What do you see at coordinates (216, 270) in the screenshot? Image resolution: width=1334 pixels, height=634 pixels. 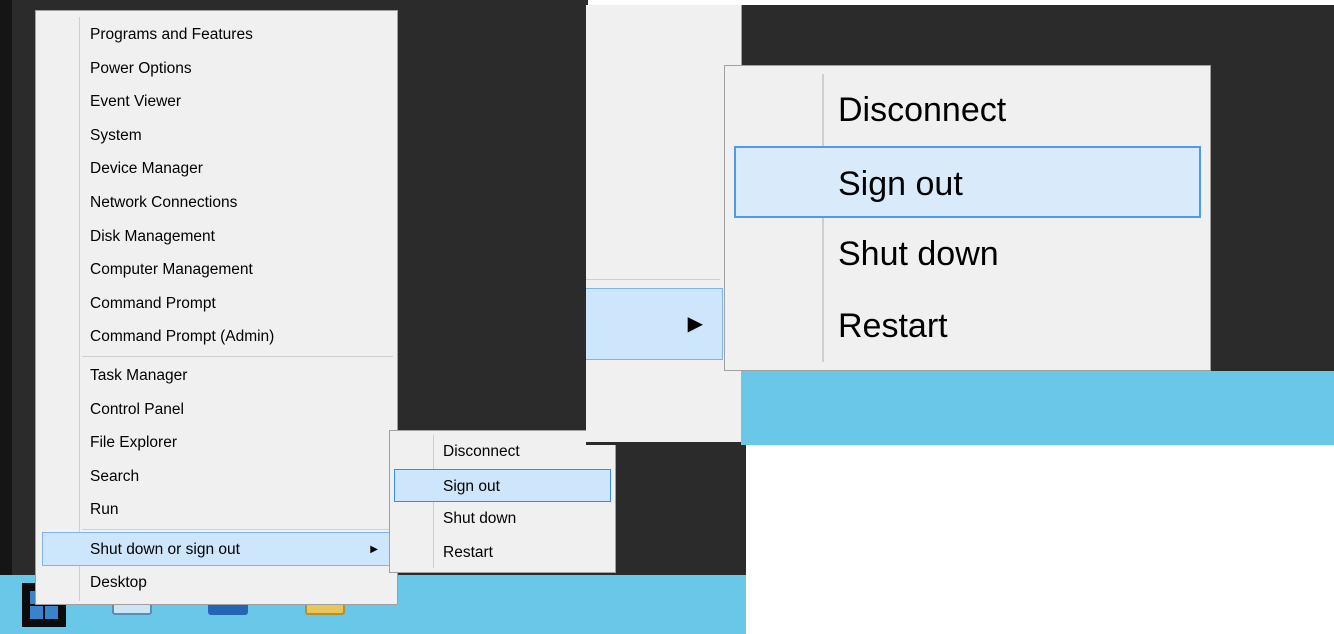 I see `menu-item-computer-management: Computer Management` at bounding box center [216, 270].